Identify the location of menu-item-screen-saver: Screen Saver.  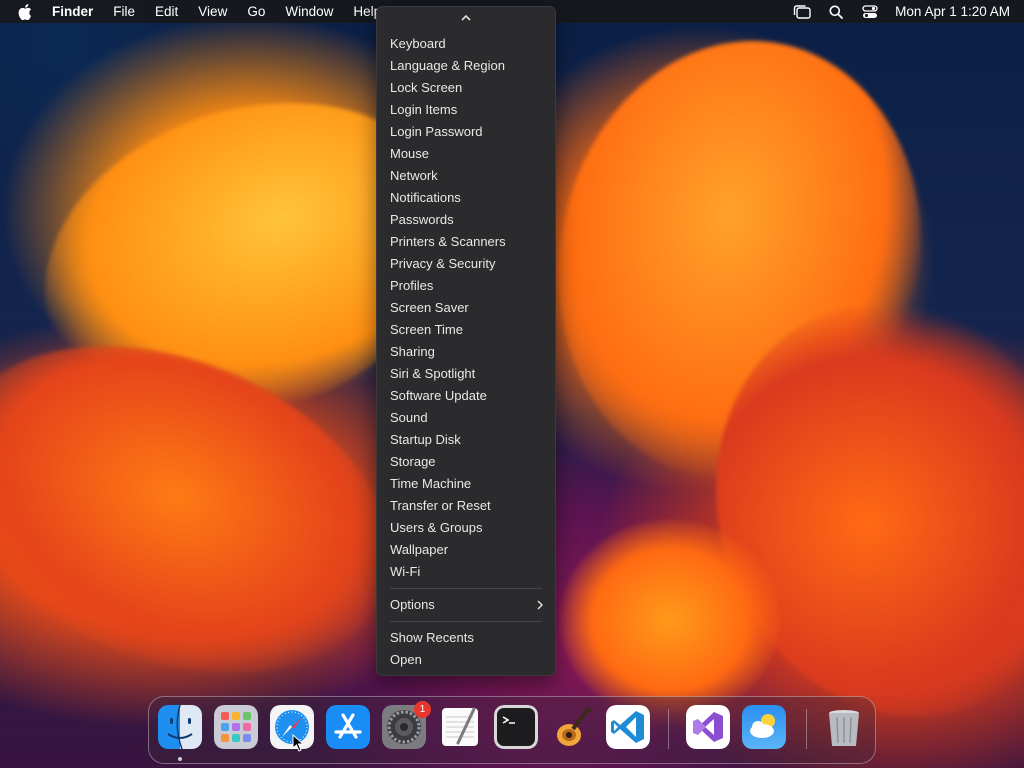
(466, 308).